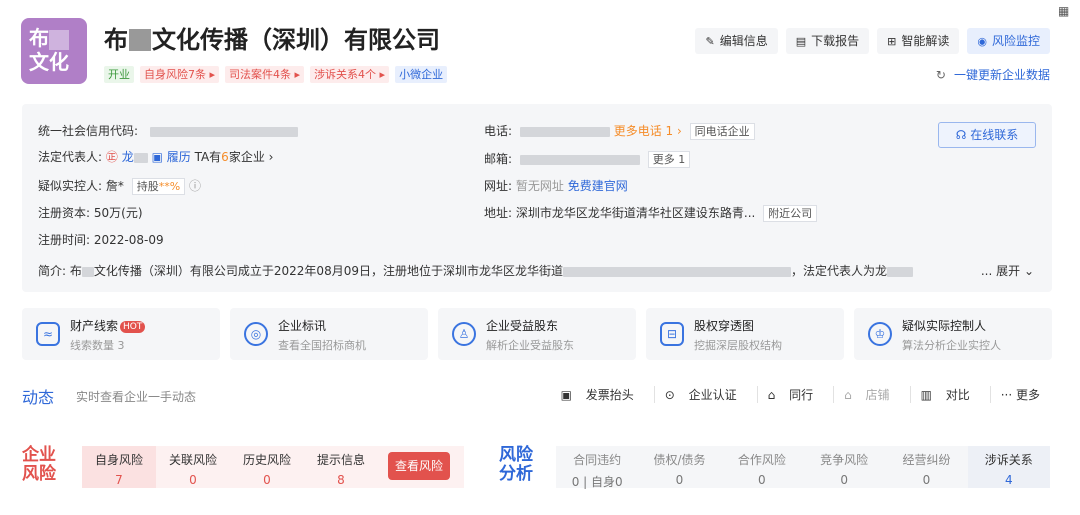  I want to click on edit-info-button: ✎ 编辑信息, so click(736, 41).